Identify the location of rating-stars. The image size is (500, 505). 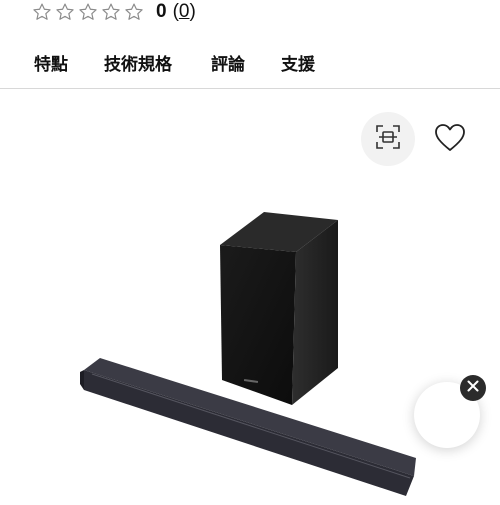
(88, 12).